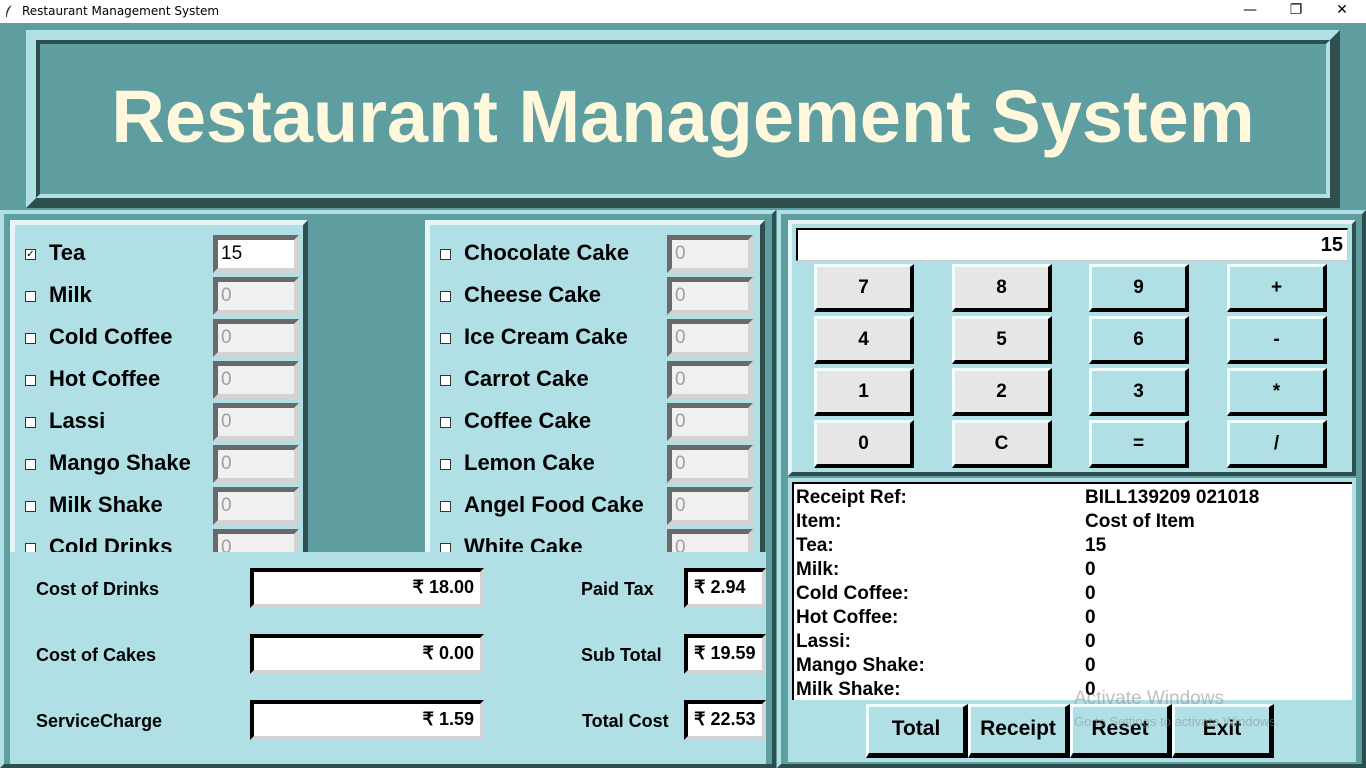 Image resolution: width=1366 pixels, height=768 pixels. Describe the element at coordinates (864, 288) in the screenshot. I see `calc-button: 7` at that location.